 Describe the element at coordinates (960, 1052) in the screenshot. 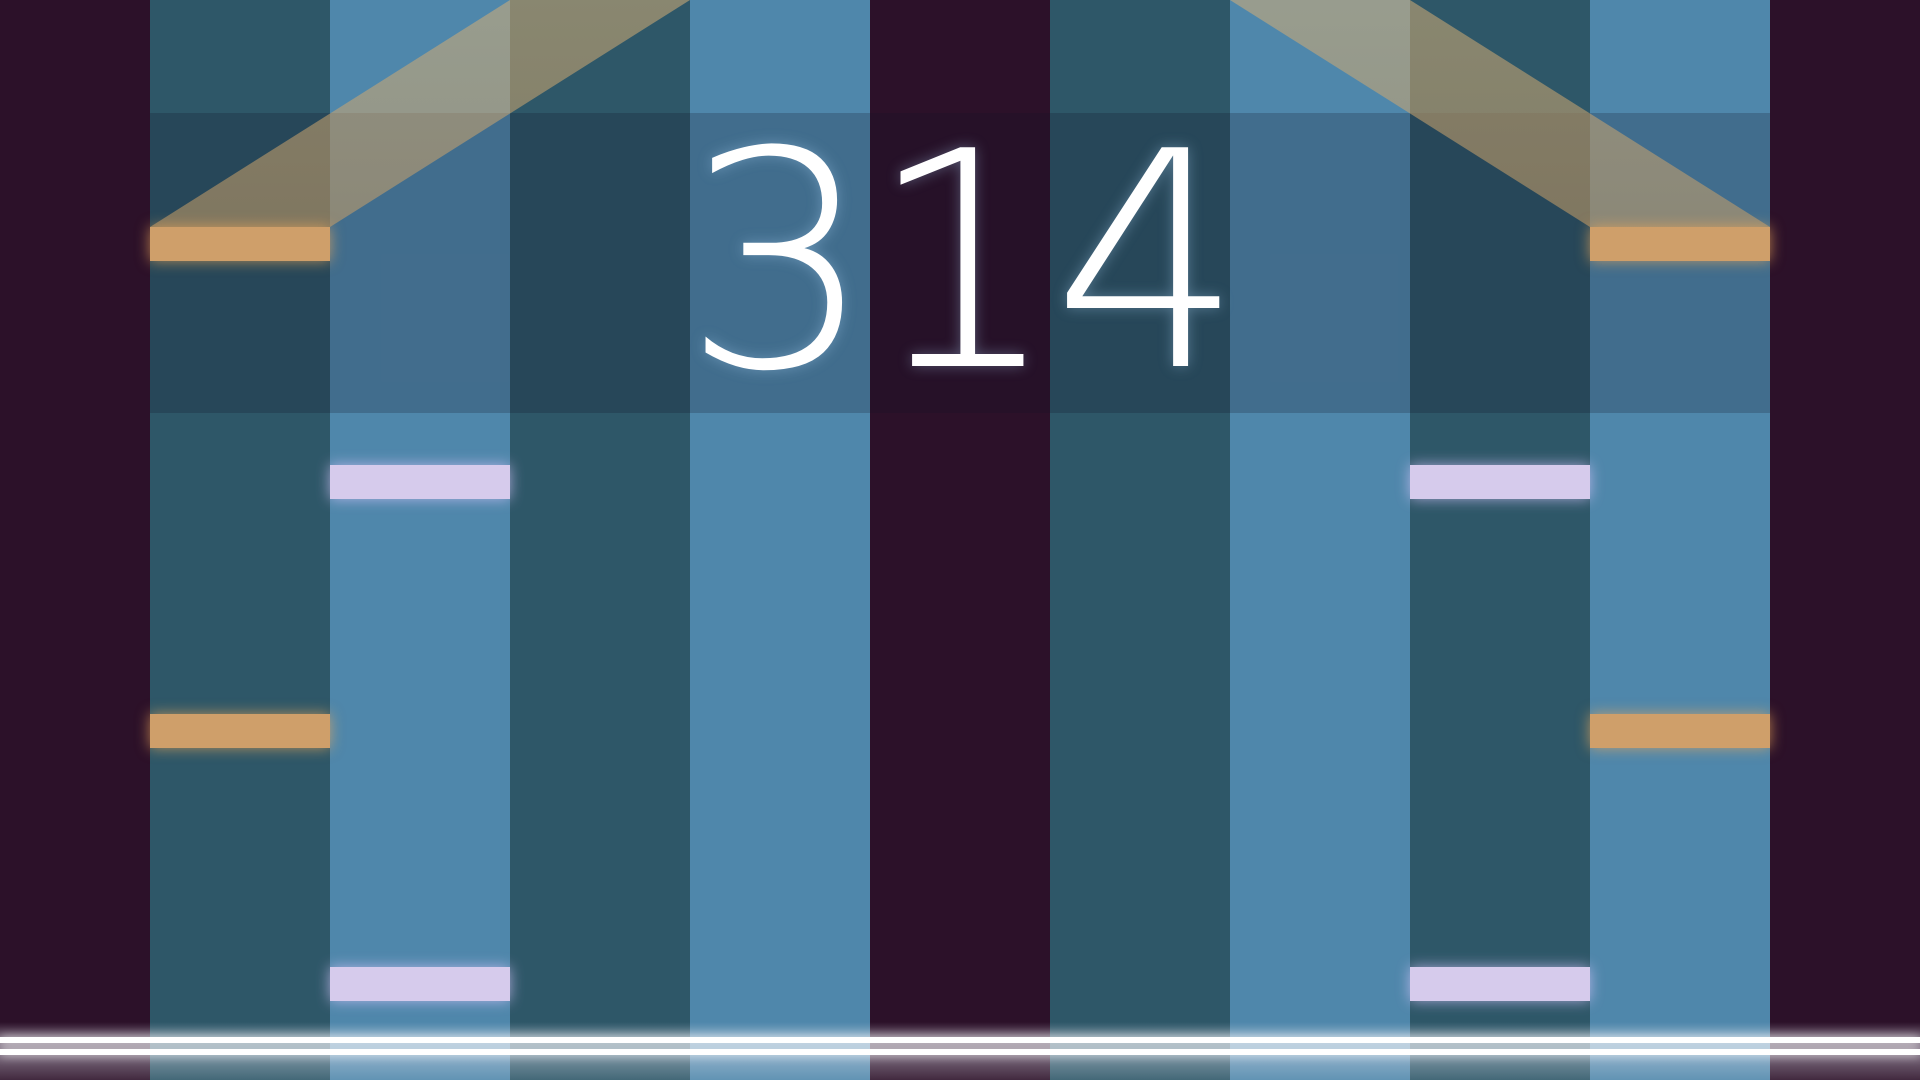

I see `hit-line-lower` at that location.